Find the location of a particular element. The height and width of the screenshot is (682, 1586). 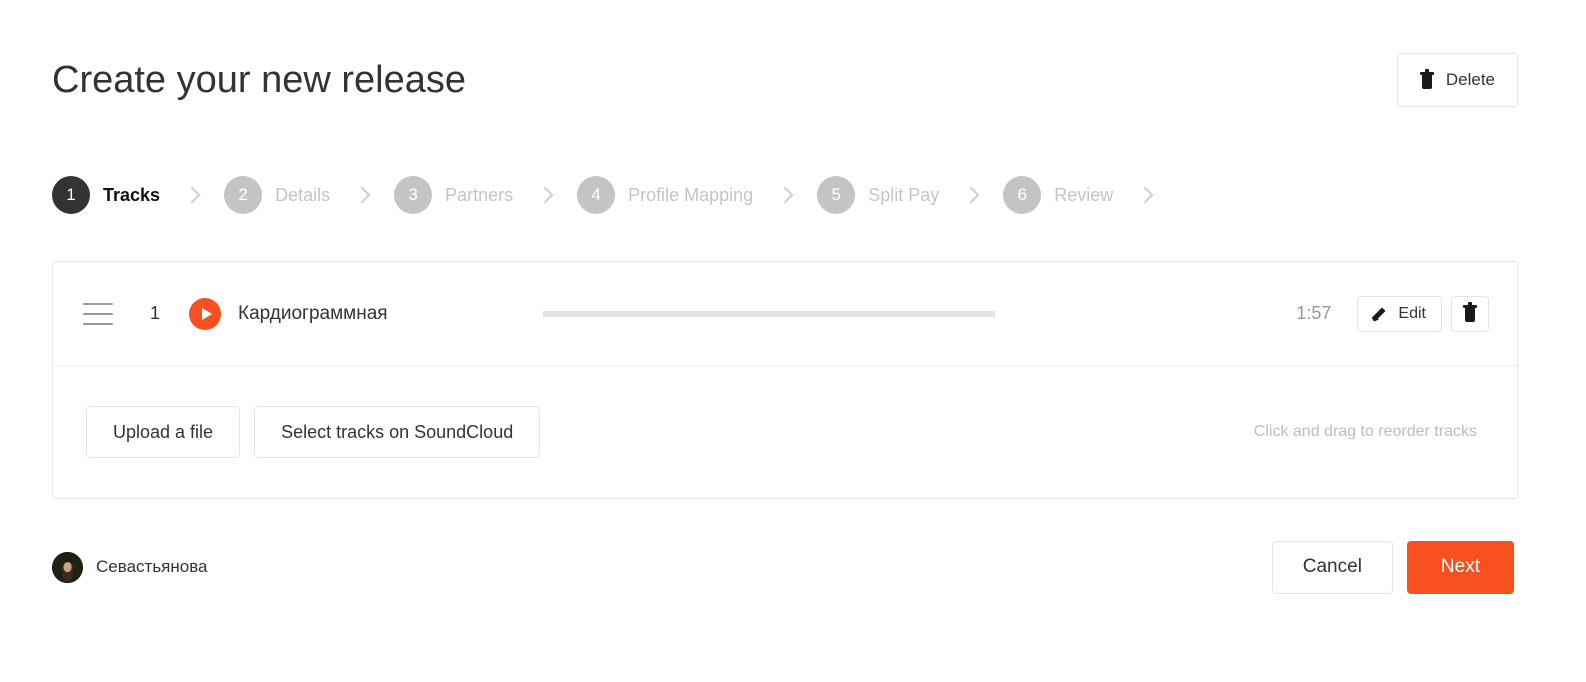

page-header: Create your new release Delete is located at coordinates (785, 80).